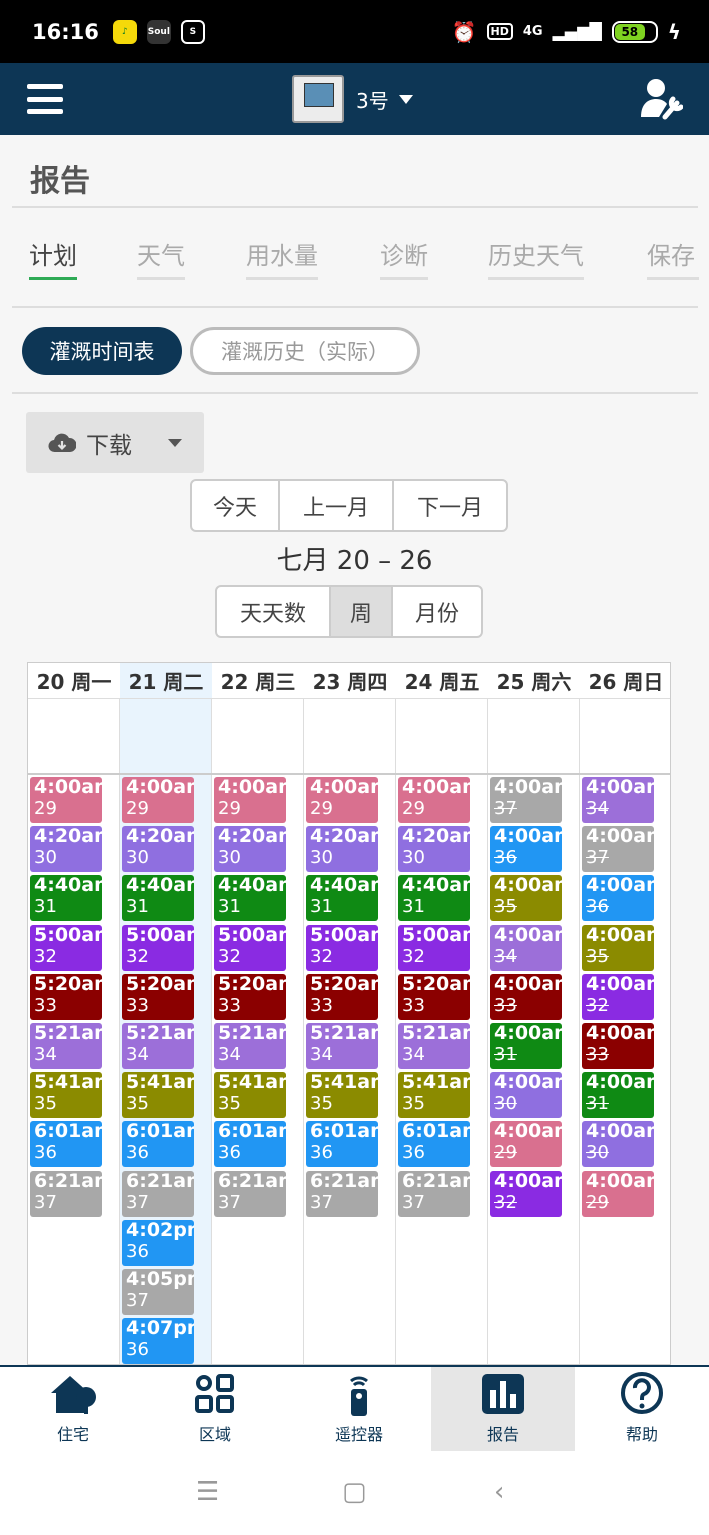  I want to click on tab-save: 保存, so click(673, 258).